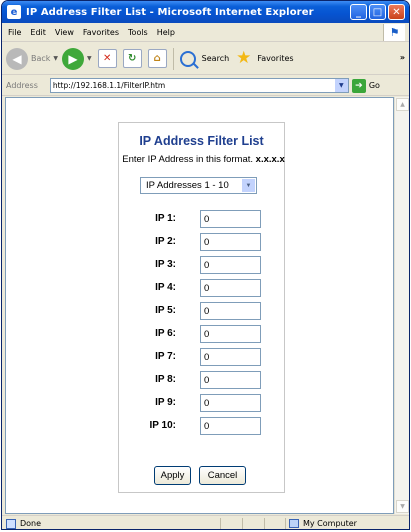 This screenshot has height=532, width=411. What do you see at coordinates (173, 58) in the screenshot?
I see `toolbar-separator` at bounding box center [173, 58].